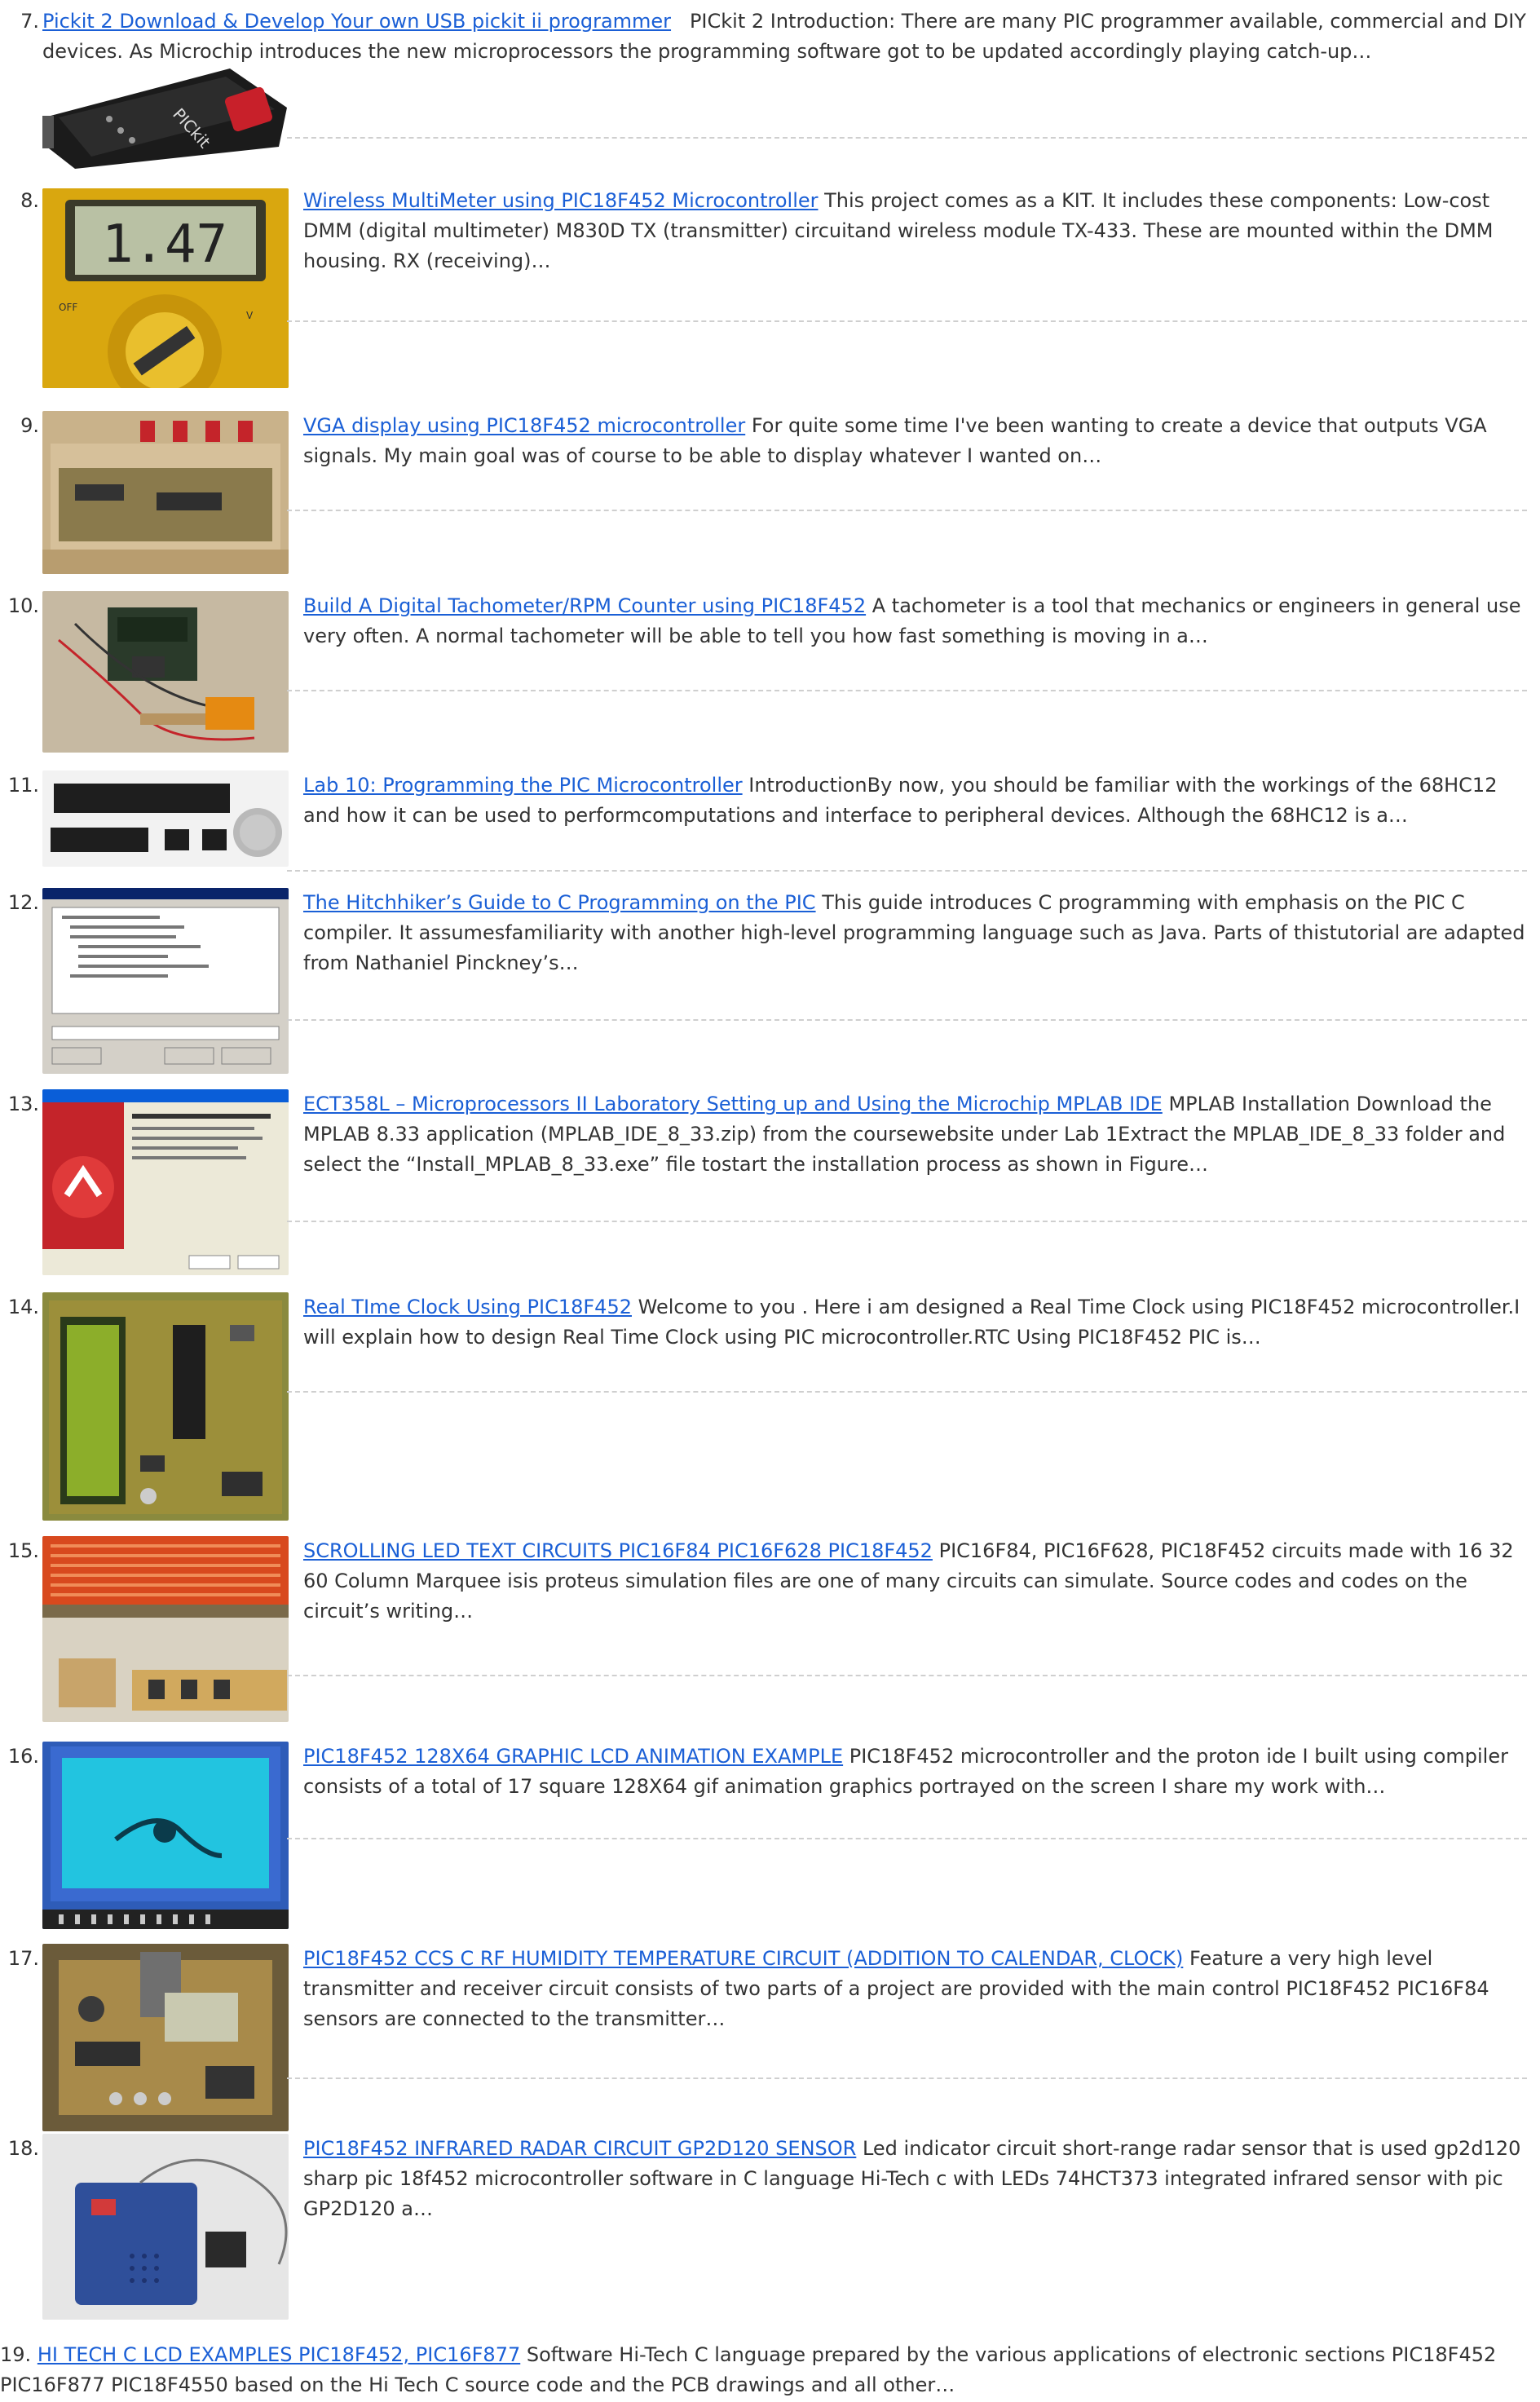  I want to click on svg-text: OFF, so click(68, 307).